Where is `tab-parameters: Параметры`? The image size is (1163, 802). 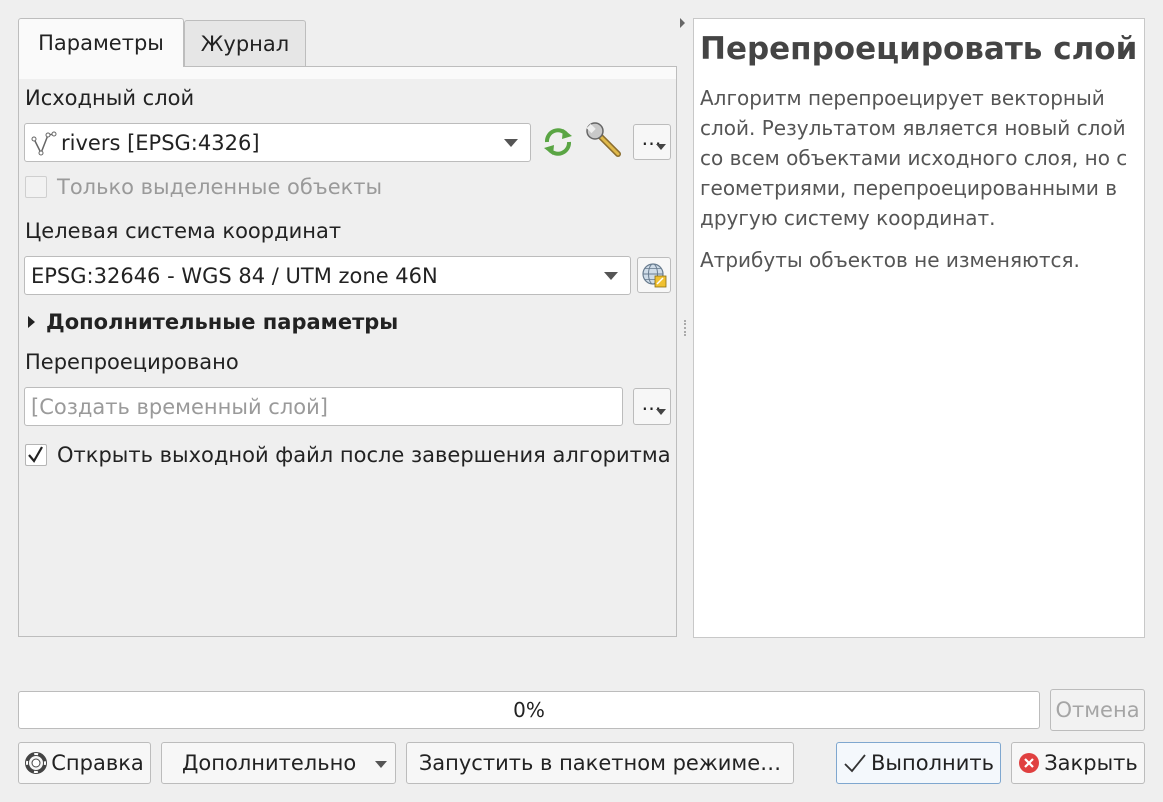 tab-parameters: Параметры is located at coordinates (101, 42).